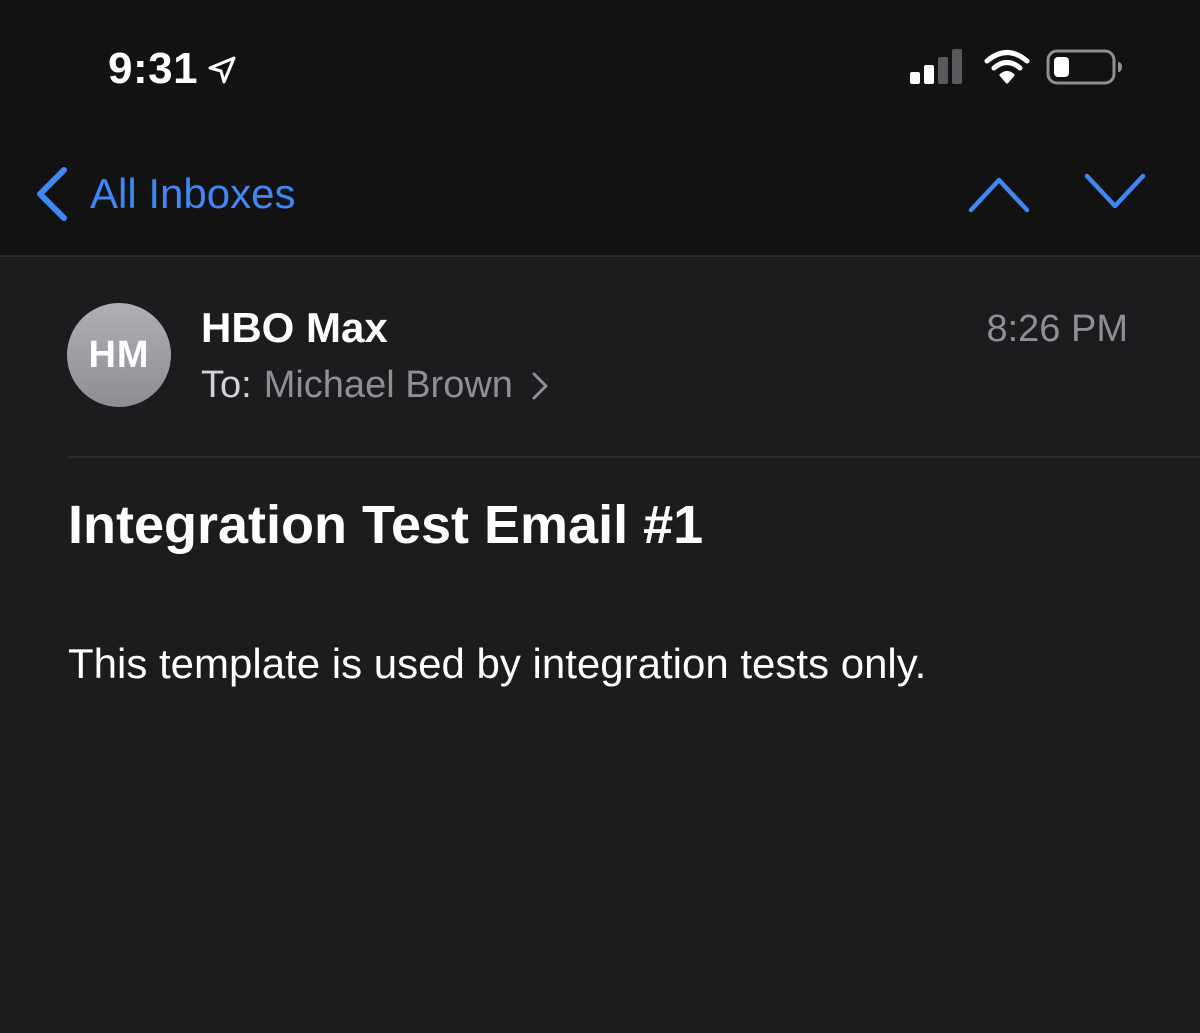 Image resolution: width=1200 pixels, height=1033 pixels. What do you see at coordinates (1084, 67) in the screenshot?
I see `battery-icon` at bounding box center [1084, 67].